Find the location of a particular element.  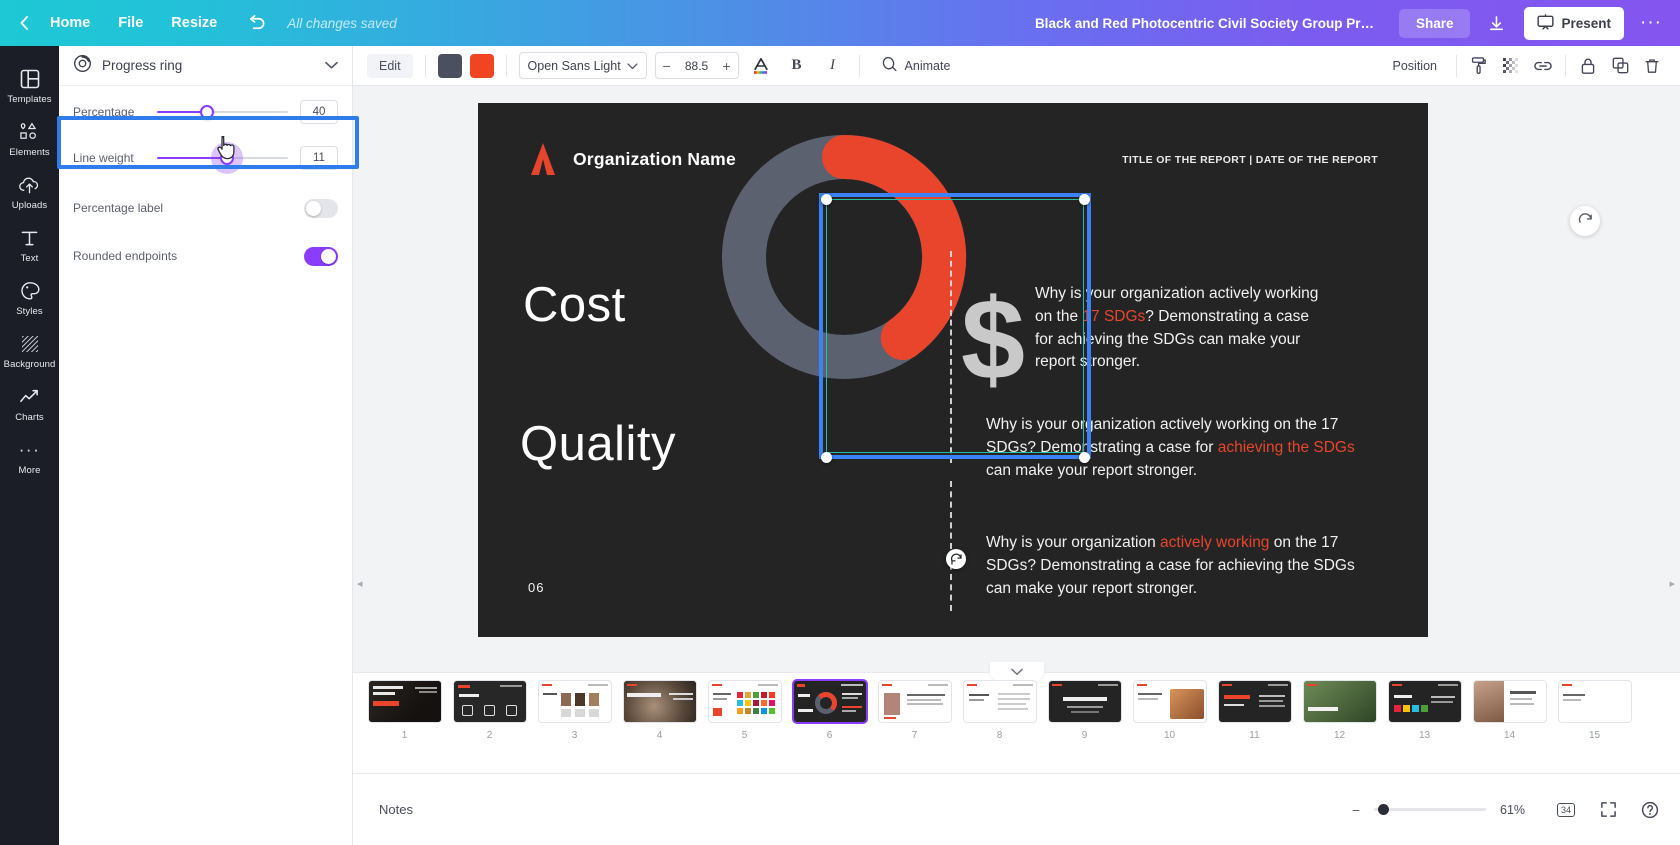

font-family-select: Open Sans Light is located at coordinates (582, 65).